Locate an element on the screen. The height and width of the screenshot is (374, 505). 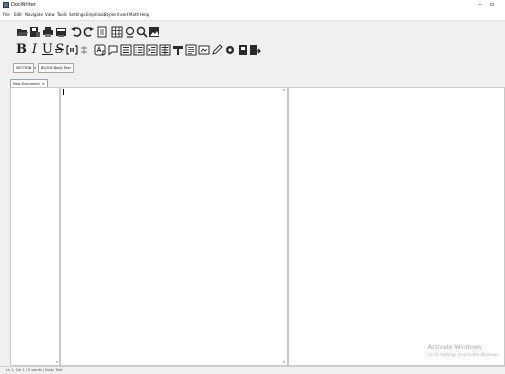
numbered-list-icon is located at coordinates (138, 50).